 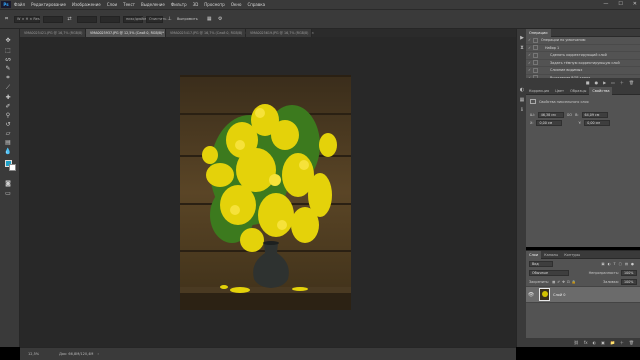 What do you see at coordinates (110, 19) in the screenshot?
I see `crop-resolution-field` at bounding box center [110, 19].